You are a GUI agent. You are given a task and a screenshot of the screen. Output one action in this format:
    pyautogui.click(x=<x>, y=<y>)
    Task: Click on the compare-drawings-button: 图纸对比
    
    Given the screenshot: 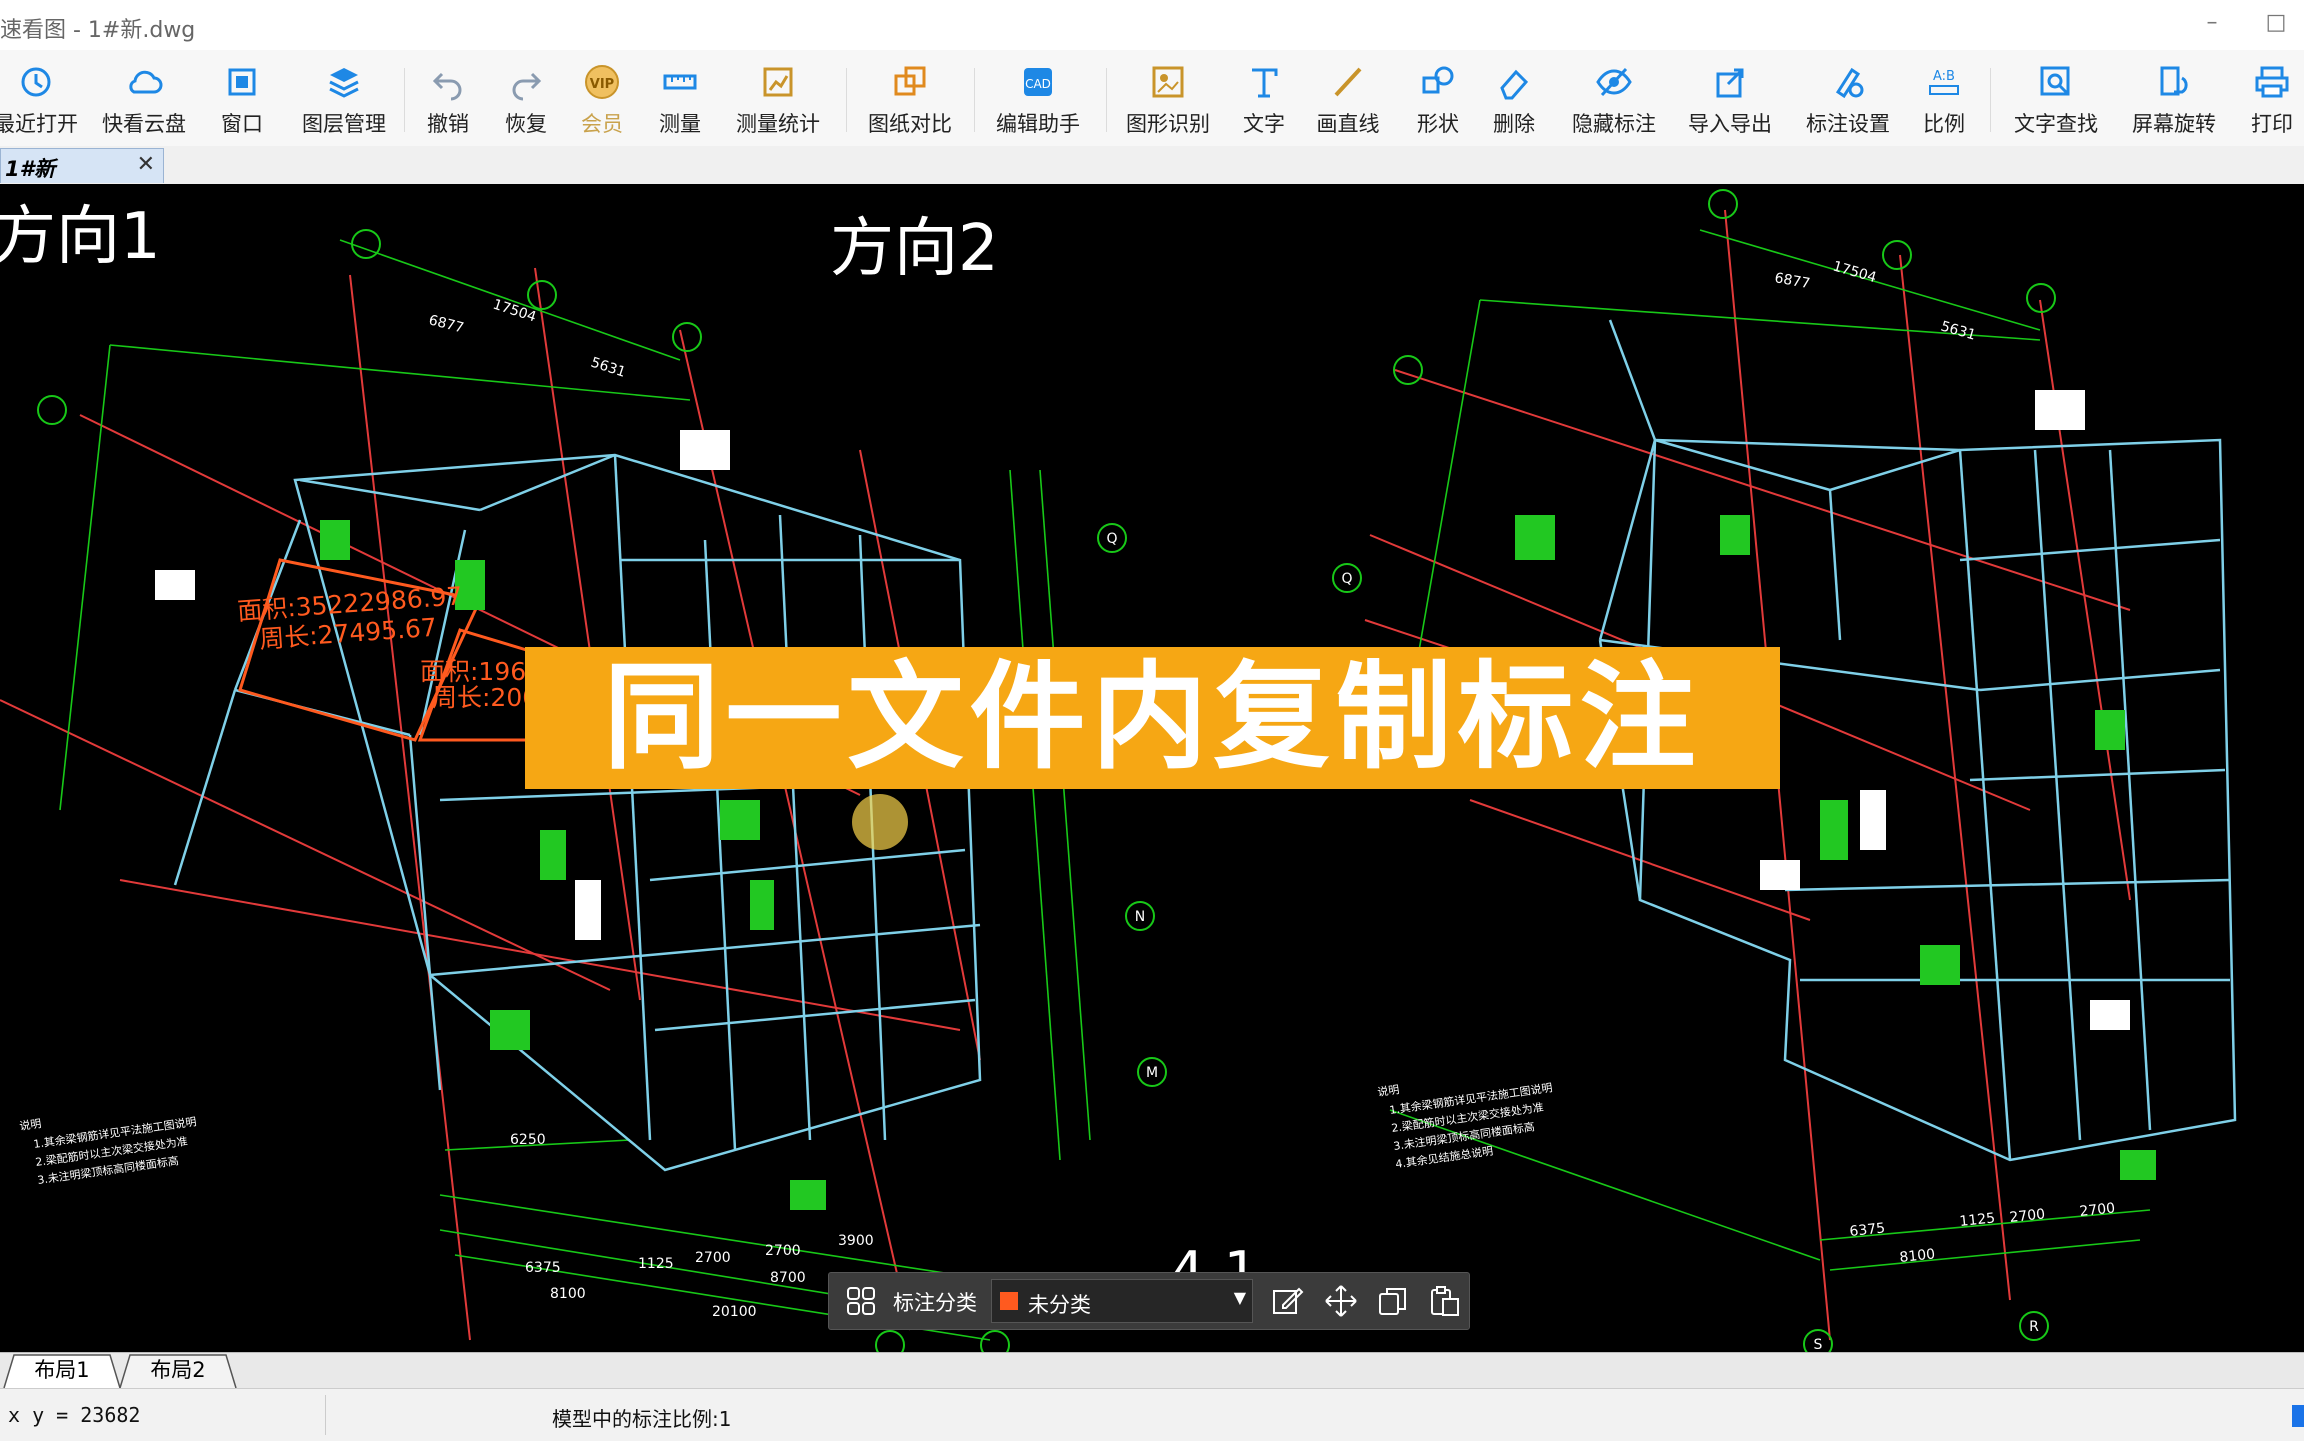 What is the action you would take?
    pyautogui.click(x=910, y=99)
    